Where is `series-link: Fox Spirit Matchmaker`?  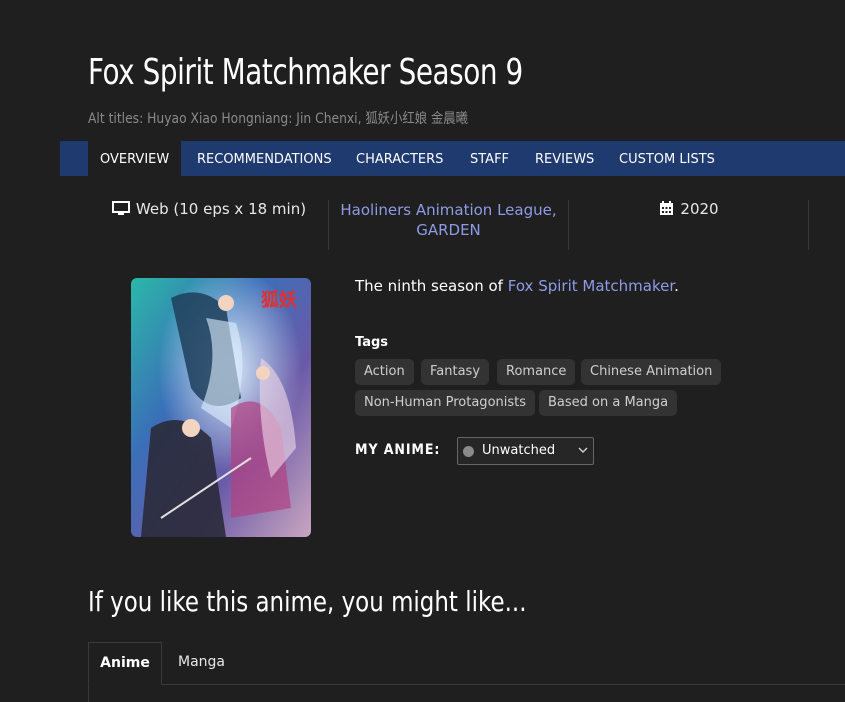
series-link: Fox Spirit Matchmaker is located at coordinates (591, 286).